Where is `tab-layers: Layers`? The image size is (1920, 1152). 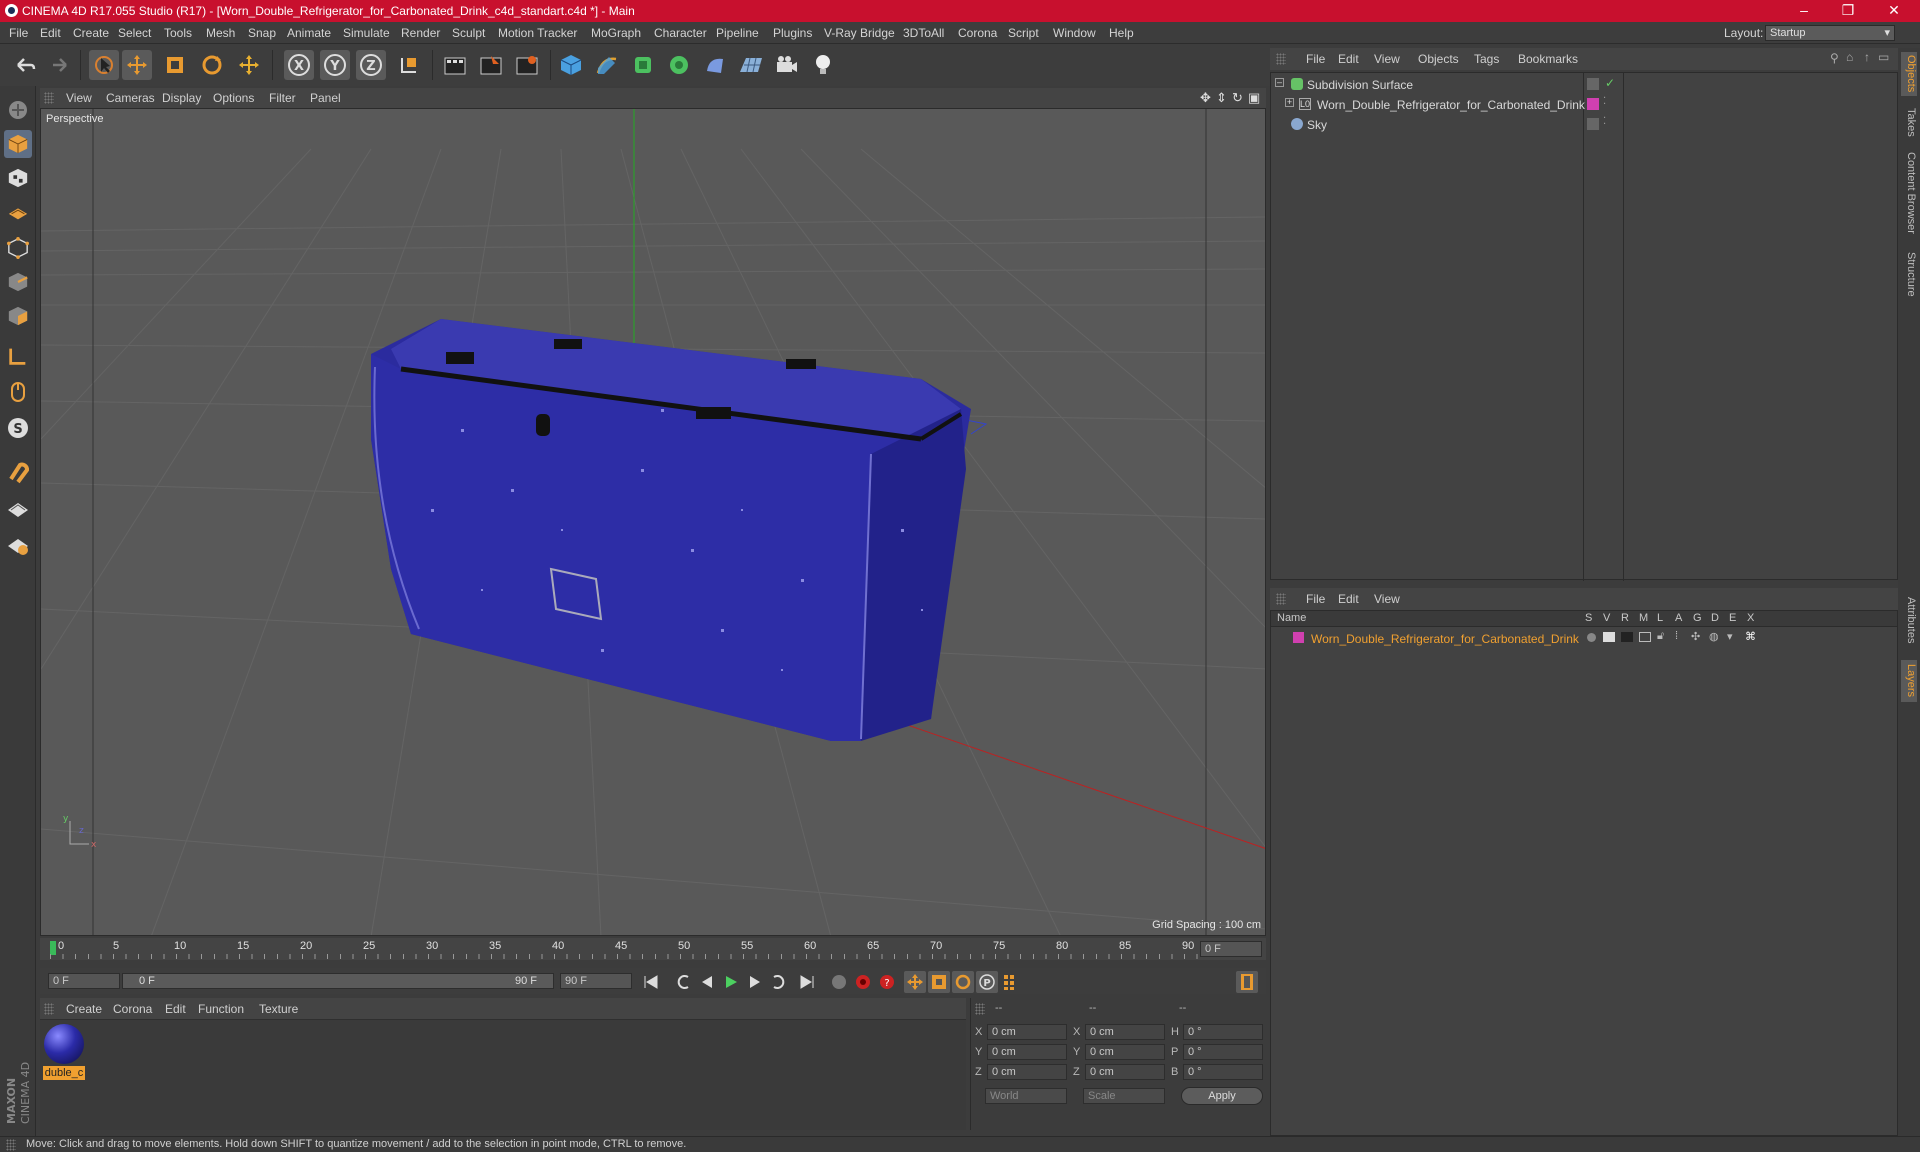
tab-layers: Layers is located at coordinates (1909, 681).